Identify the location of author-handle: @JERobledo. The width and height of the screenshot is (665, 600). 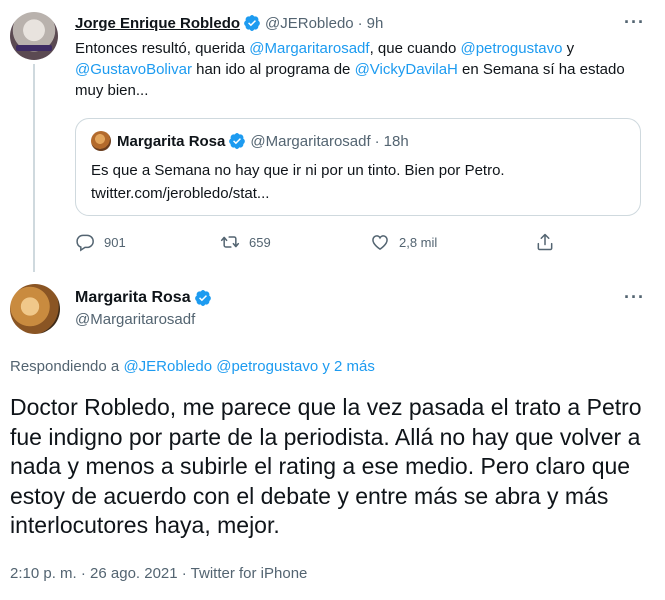
(309, 23).